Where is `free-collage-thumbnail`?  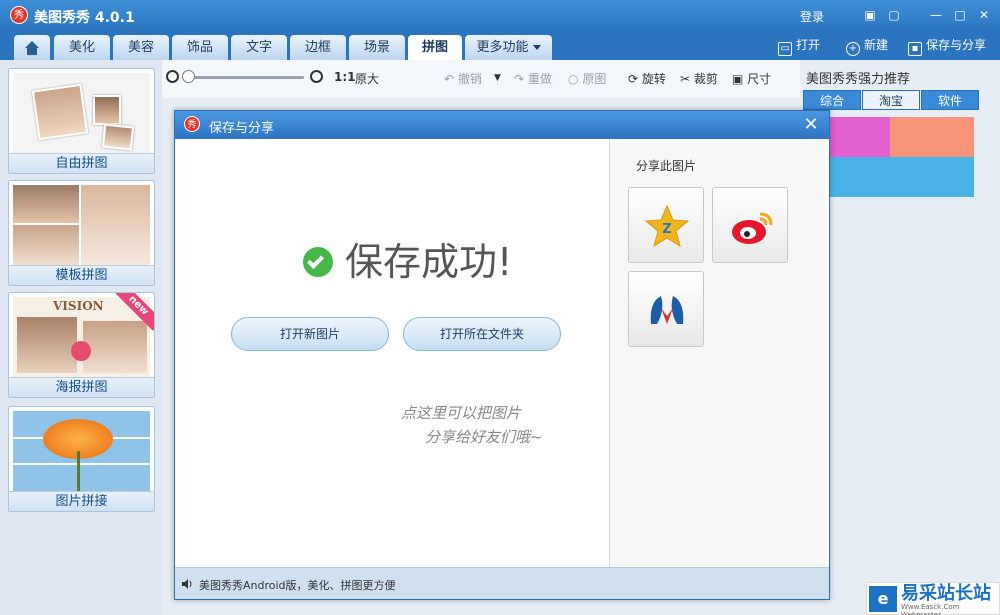
free-collage-thumbnail is located at coordinates (81, 113).